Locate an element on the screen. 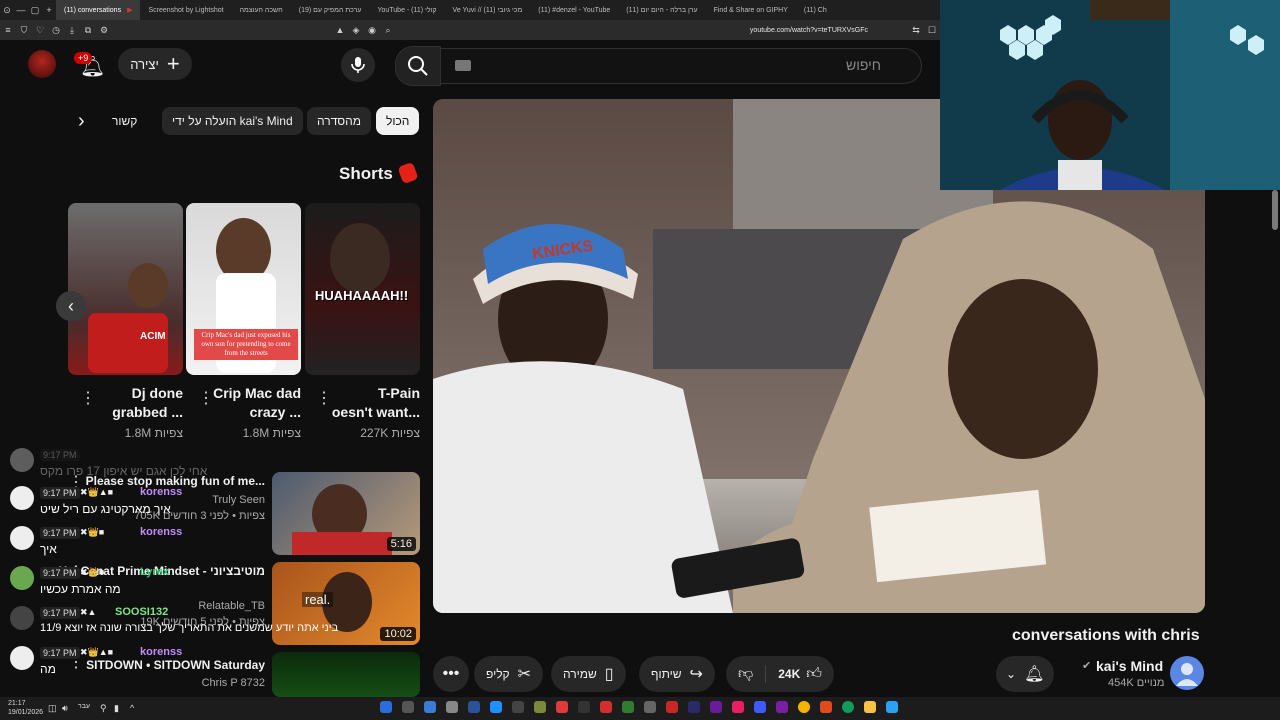  warning-icon: ▲ is located at coordinates (340, 30).